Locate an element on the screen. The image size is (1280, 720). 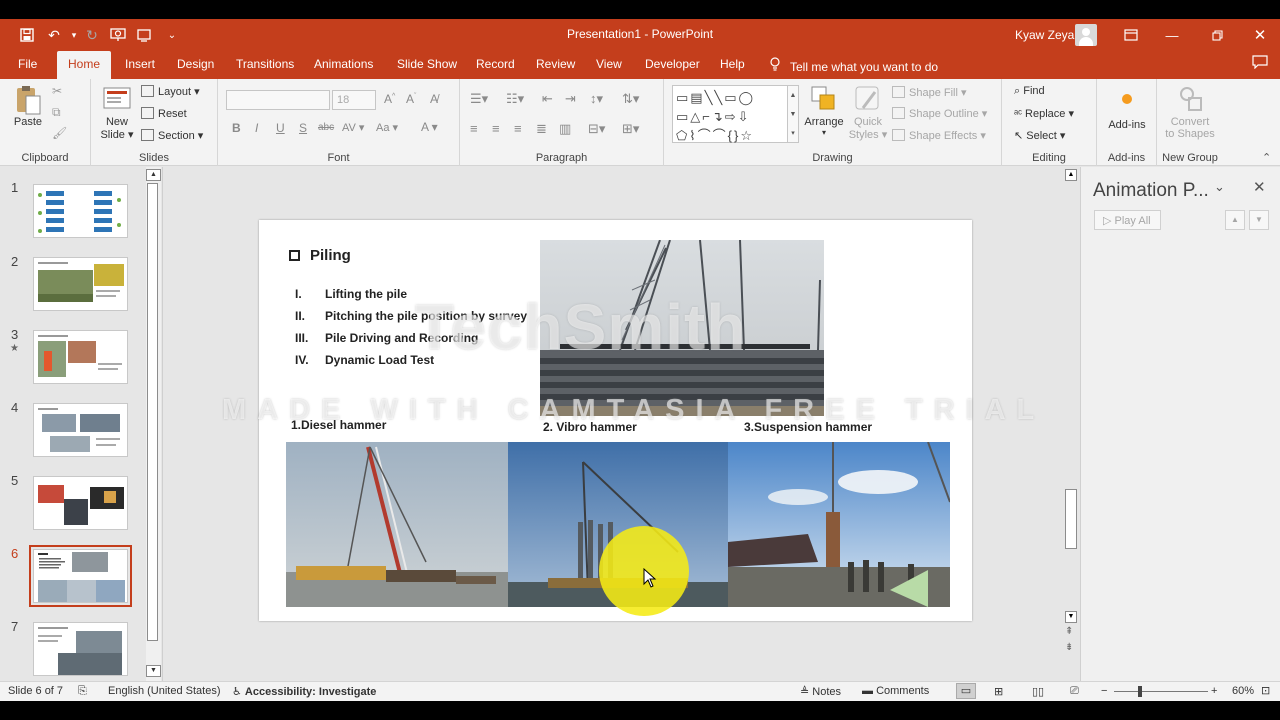
close-icon: ✕ is located at coordinates (1260, 35).